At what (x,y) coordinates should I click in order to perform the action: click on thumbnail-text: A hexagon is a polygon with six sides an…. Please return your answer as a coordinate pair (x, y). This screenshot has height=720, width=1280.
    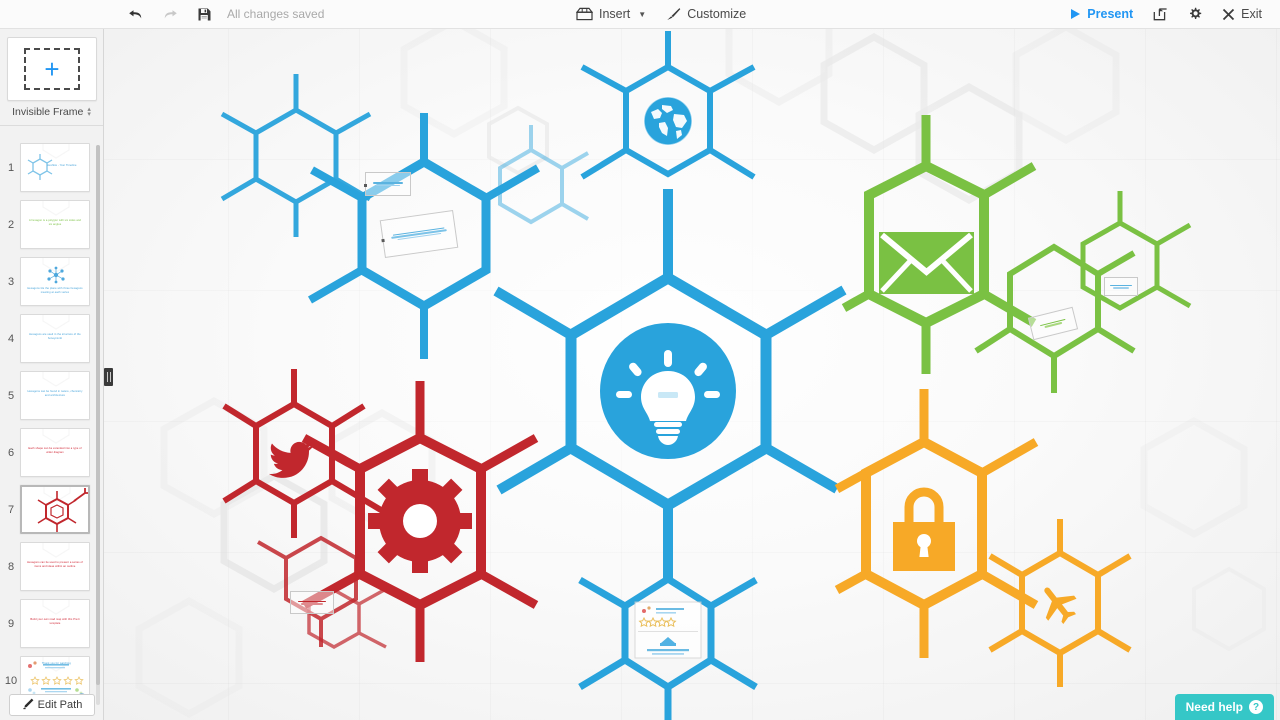
    Looking at the image, I should click on (55, 222).